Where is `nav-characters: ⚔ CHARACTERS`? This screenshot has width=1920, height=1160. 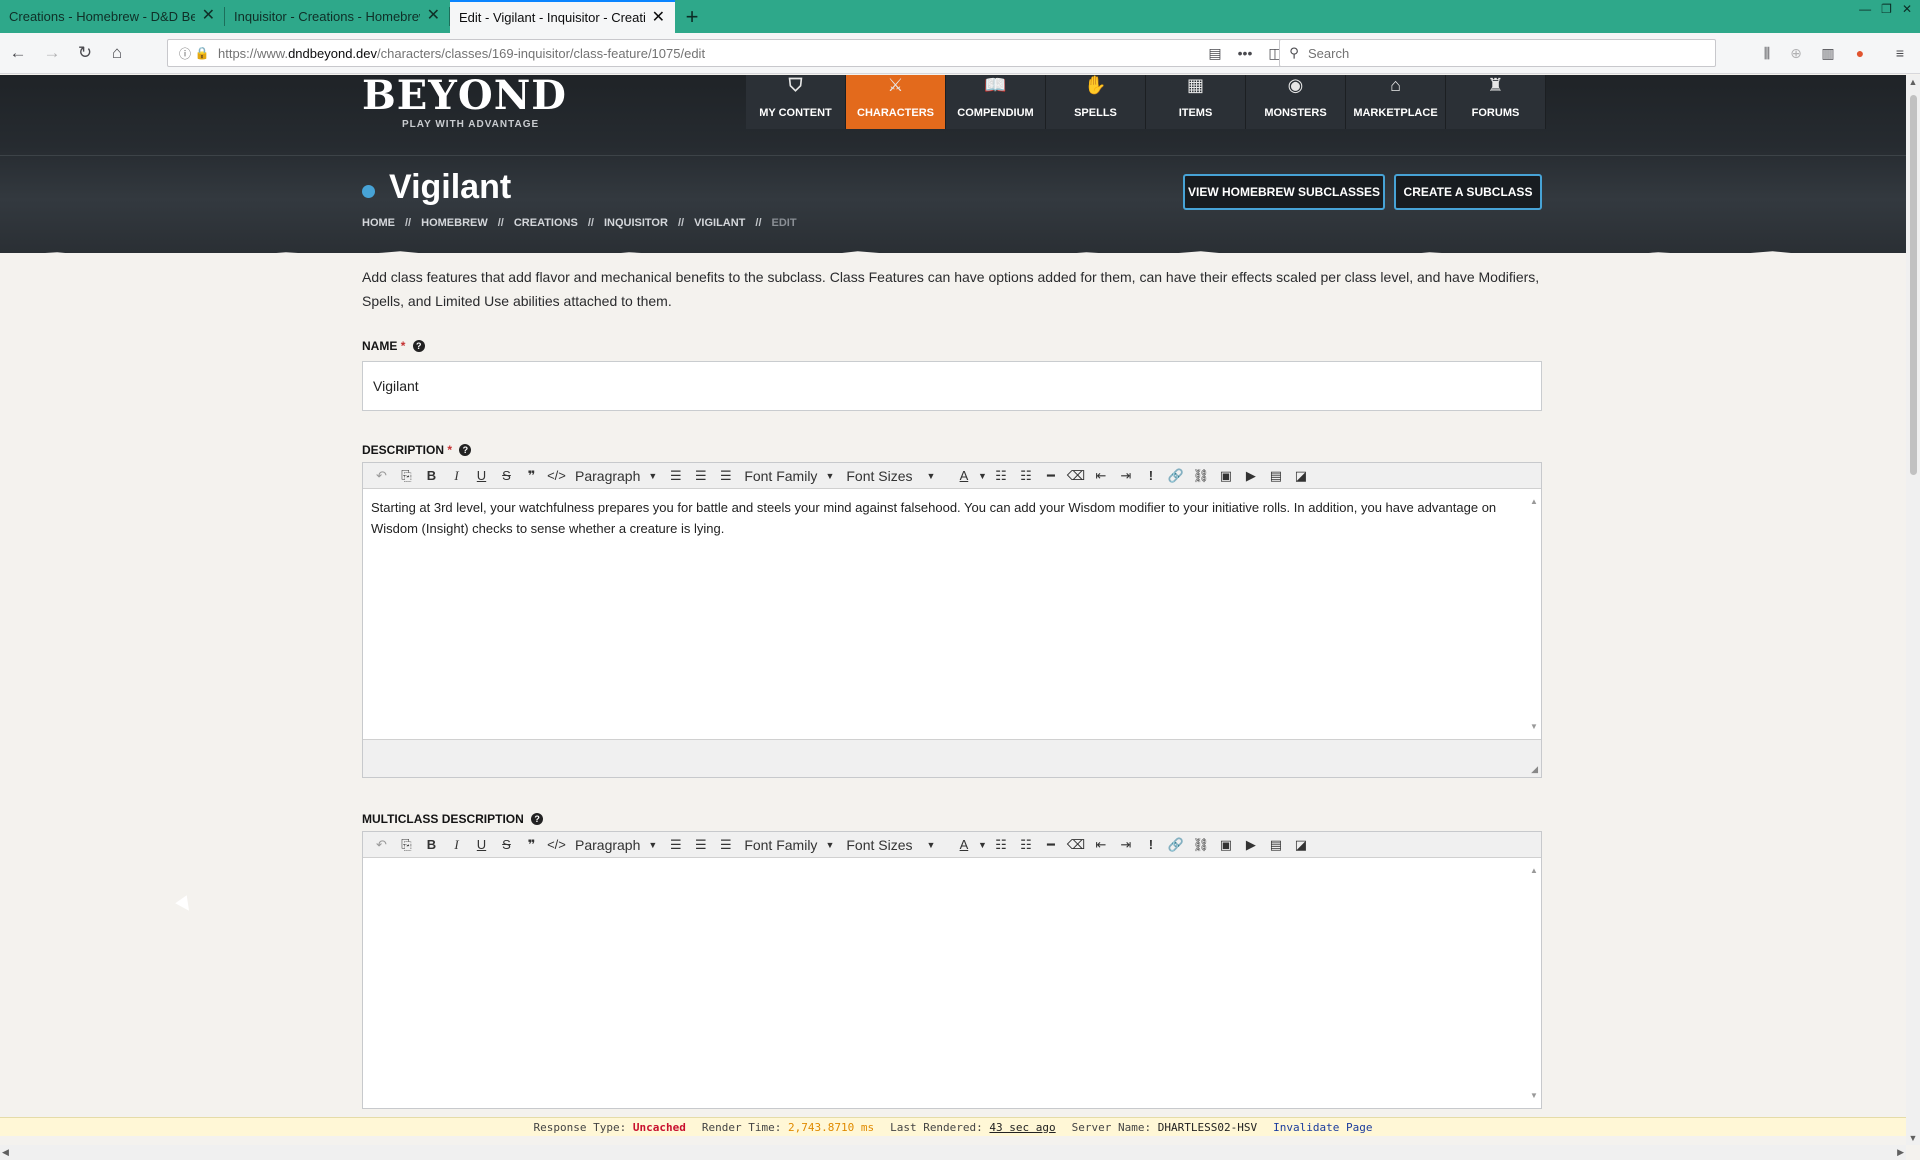
nav-characters: ⚔ CHARACTERS is located at coordinates (896, 102).